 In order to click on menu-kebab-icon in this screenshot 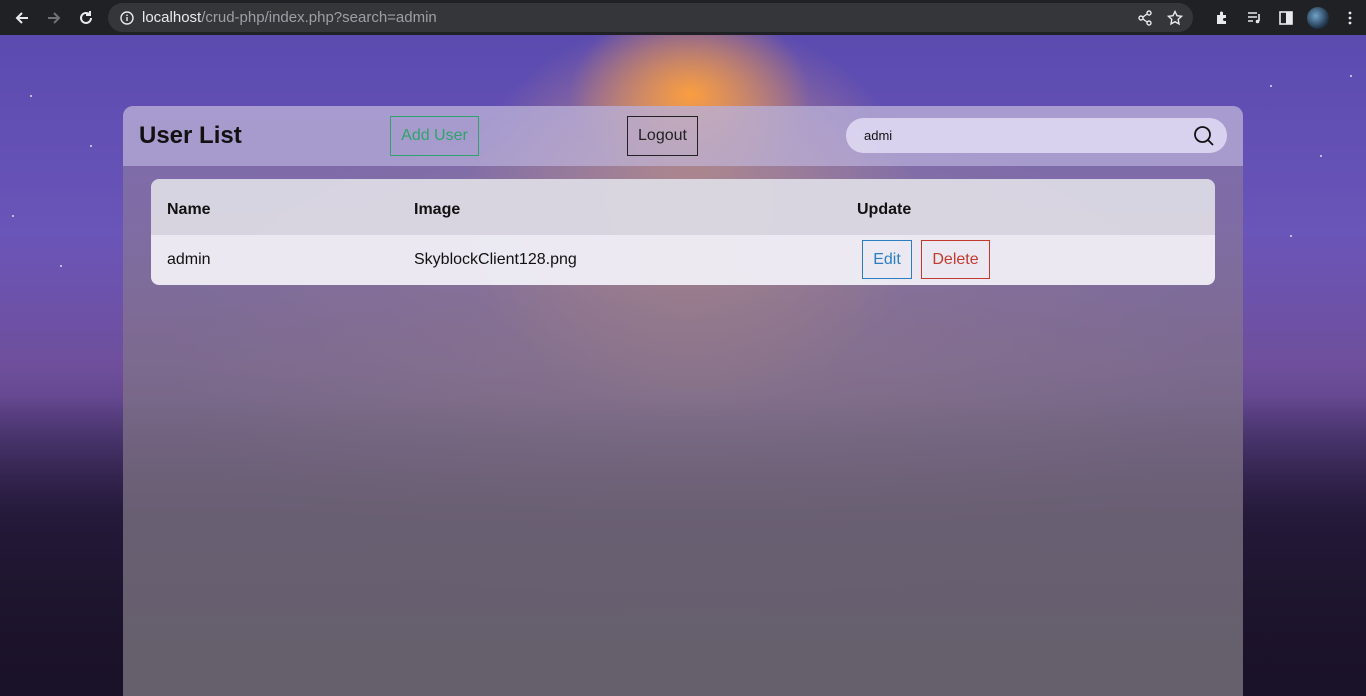, I will do `click(1350, 18)`.